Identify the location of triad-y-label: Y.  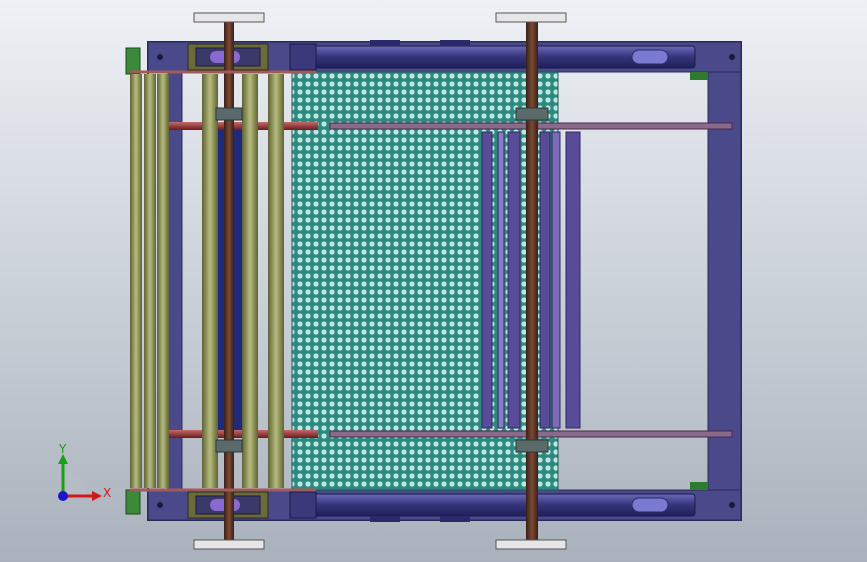
(63, 449).